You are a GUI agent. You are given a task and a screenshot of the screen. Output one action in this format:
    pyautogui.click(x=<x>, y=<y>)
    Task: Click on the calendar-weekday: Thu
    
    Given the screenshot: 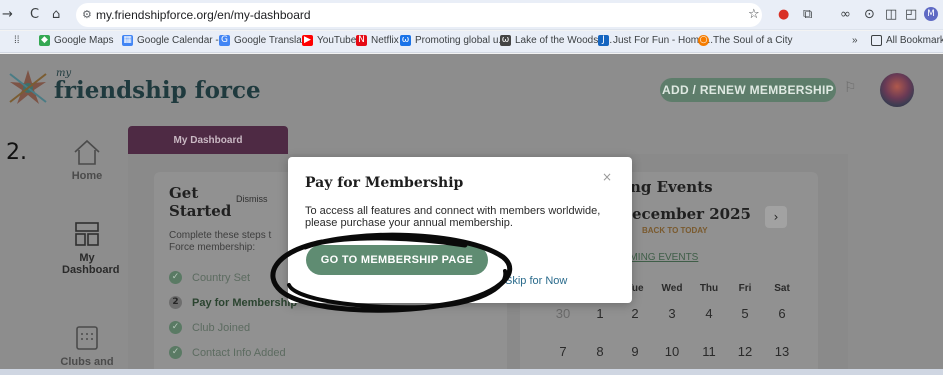 What is the action you would take?
    pyautogui.click(x=709, y=288)
    